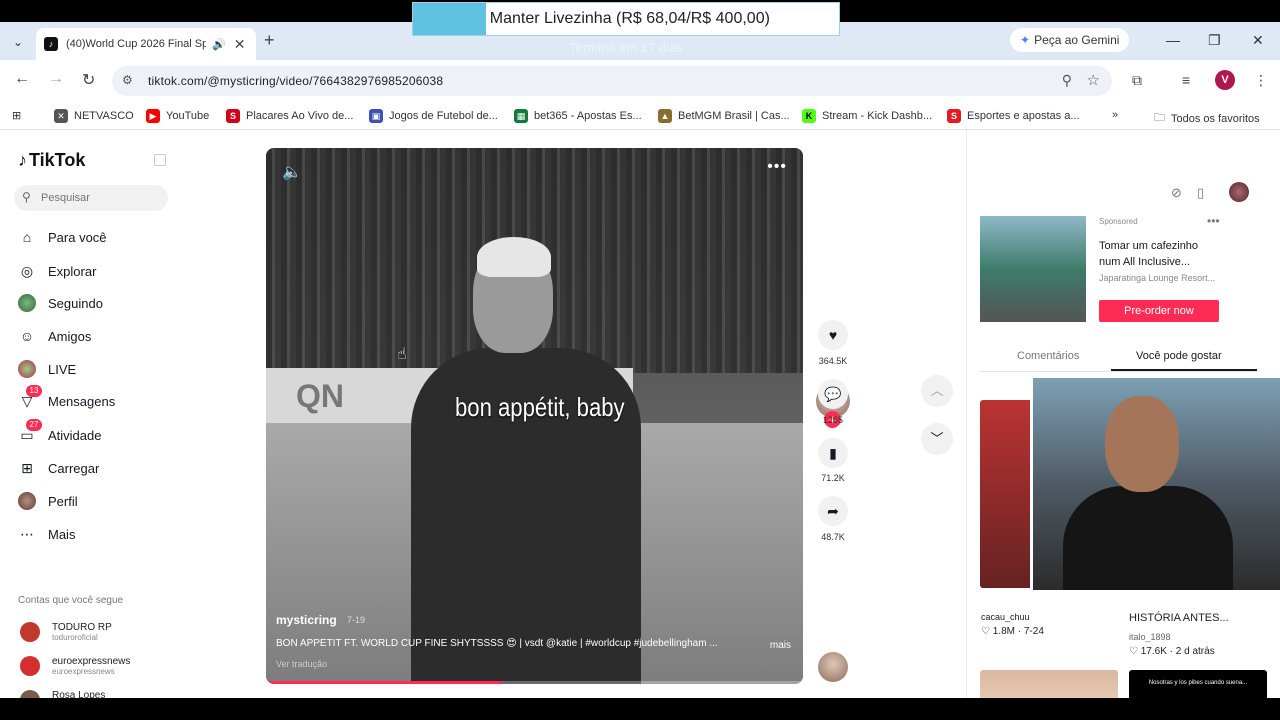  Describe the element at coordinates (75, 666) in the screenshot. I see `following-account: euroexpressnews euroexpressnews` at that location.